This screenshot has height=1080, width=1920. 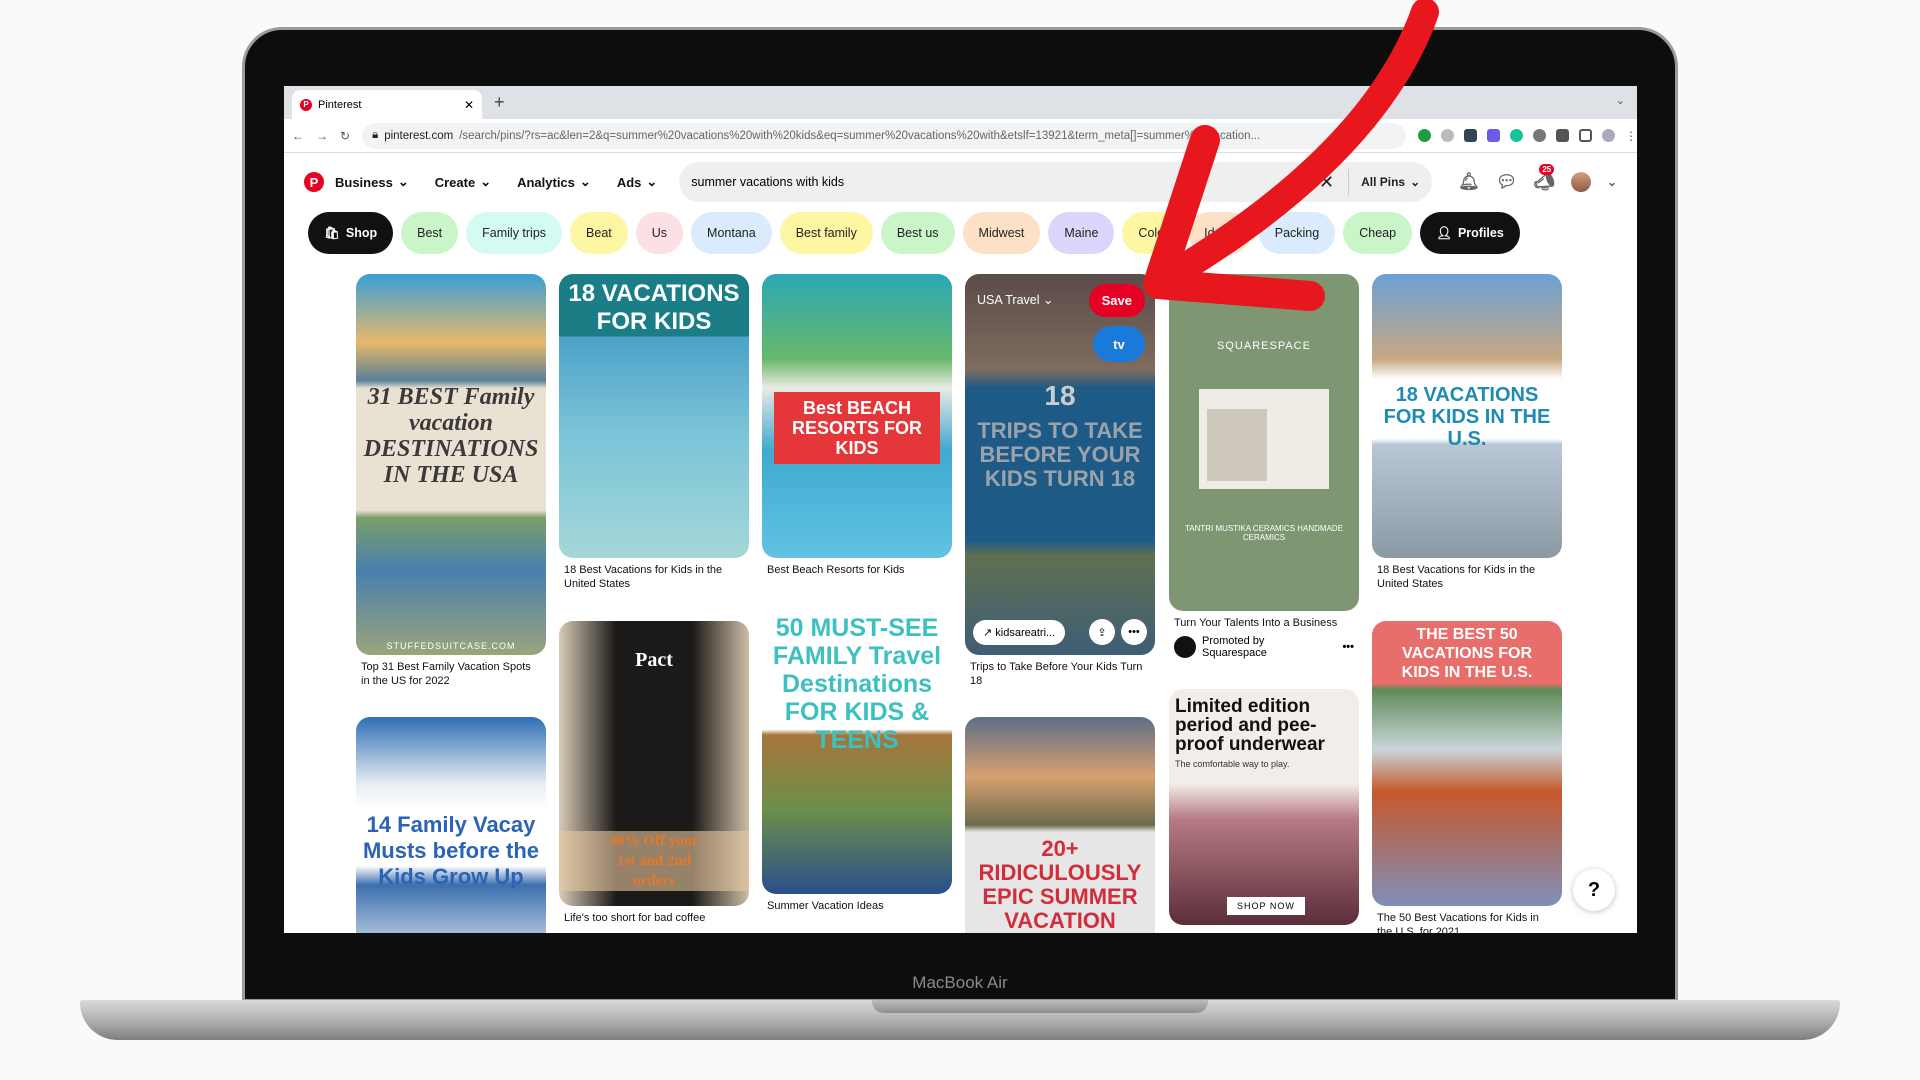 What do you see at coordinates (1631, 136) in the screenshot?
I see `menu-kebab-icon: ⋮` at bounding box center [1631, 136].